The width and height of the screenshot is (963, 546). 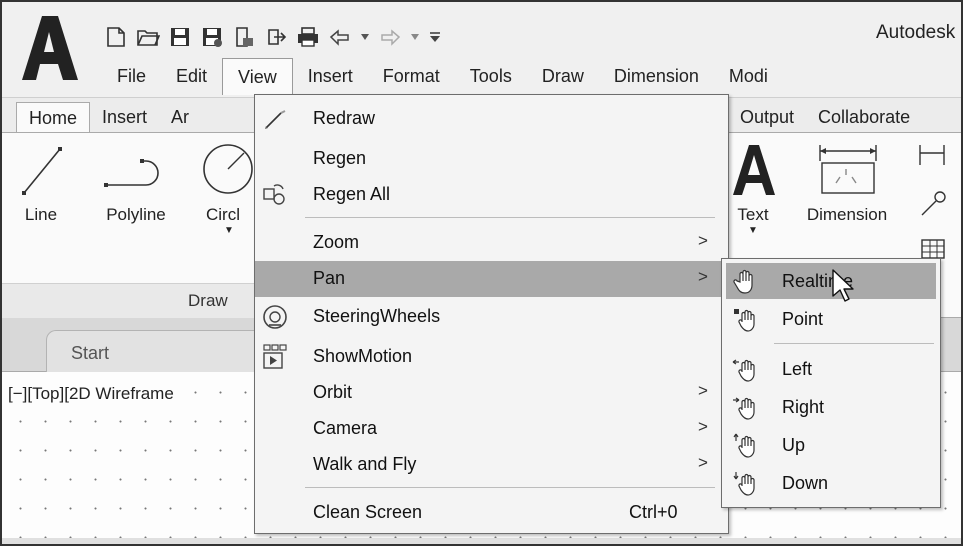 What do you see at coordinates (151, 351) in the screenshot?
I see `start-tab: Start` at bounding box center [151, 351].